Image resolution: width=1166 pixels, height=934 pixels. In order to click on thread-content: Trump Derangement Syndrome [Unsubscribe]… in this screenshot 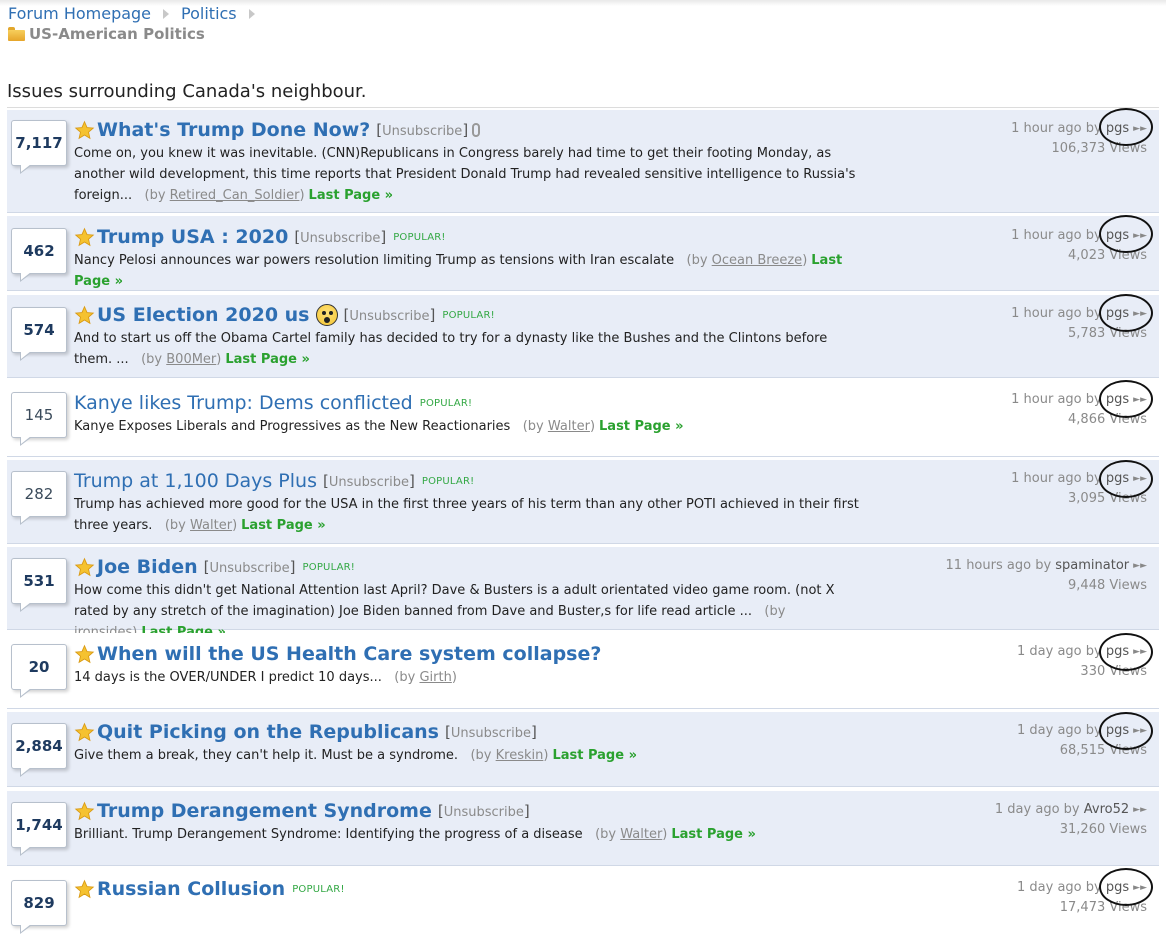, I will do `click(471, 822)`.